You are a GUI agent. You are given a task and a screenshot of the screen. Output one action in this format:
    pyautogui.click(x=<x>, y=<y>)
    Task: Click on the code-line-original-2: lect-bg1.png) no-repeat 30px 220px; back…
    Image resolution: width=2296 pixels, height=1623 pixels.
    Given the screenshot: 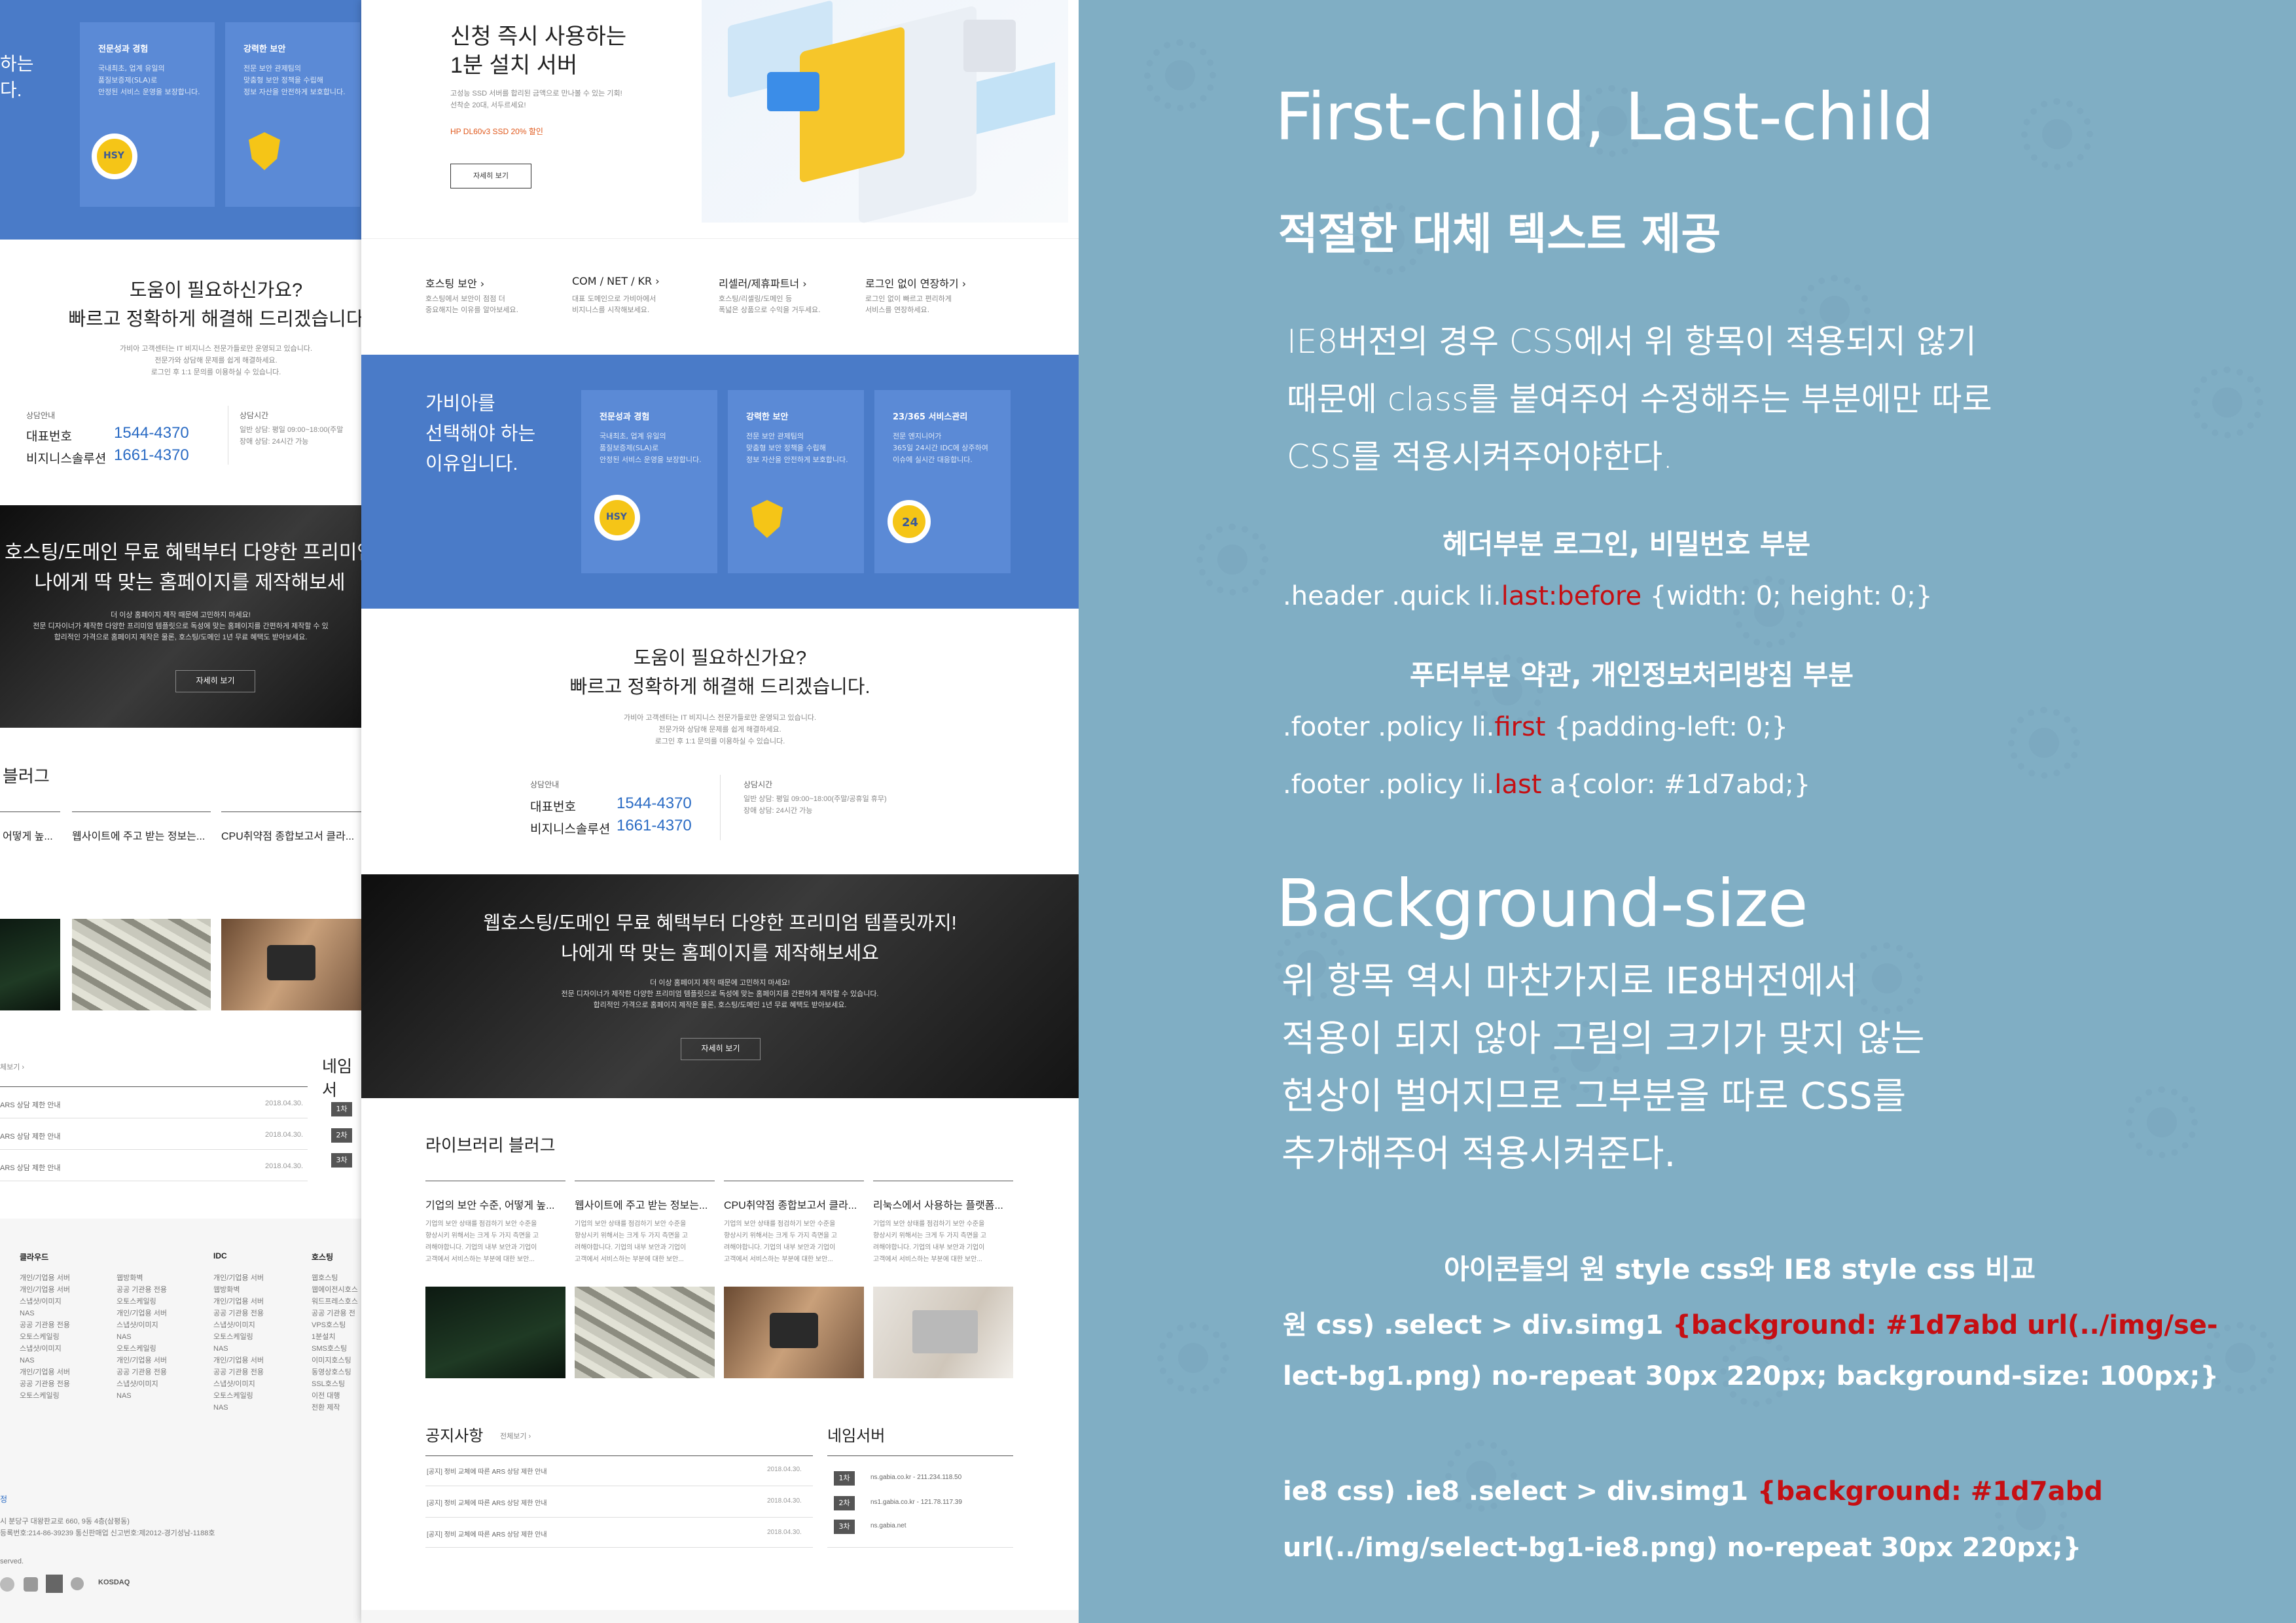 What is the action you would take?
    pyautogui.click(x=1751, y=1376)
    